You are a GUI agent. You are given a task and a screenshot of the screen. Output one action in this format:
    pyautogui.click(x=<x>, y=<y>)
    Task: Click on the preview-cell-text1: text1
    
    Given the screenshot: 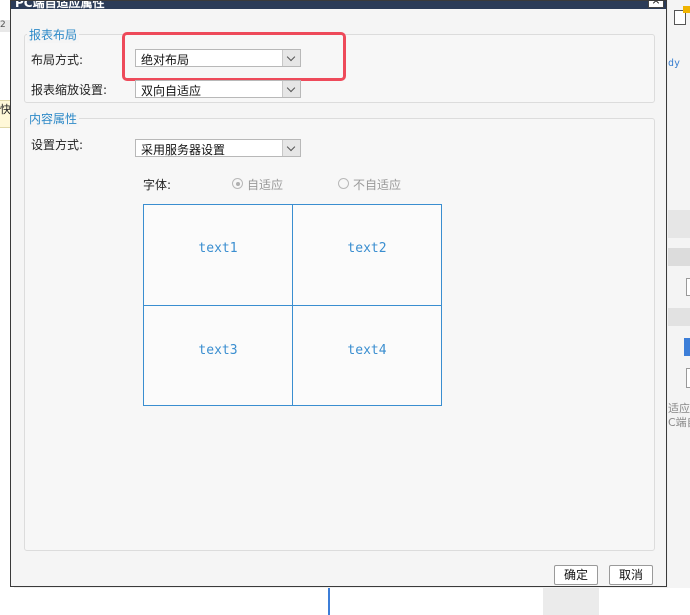 What is the action you would take?
    pyautogui.click(x=218, y=248)
    